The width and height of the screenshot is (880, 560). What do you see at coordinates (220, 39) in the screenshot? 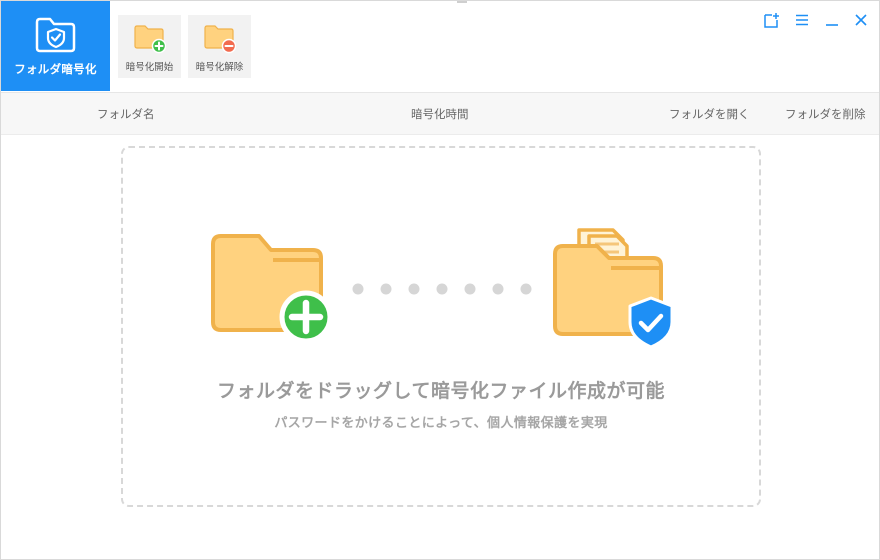
I see `folder-remove-icon` at bounding box center [220, 39].